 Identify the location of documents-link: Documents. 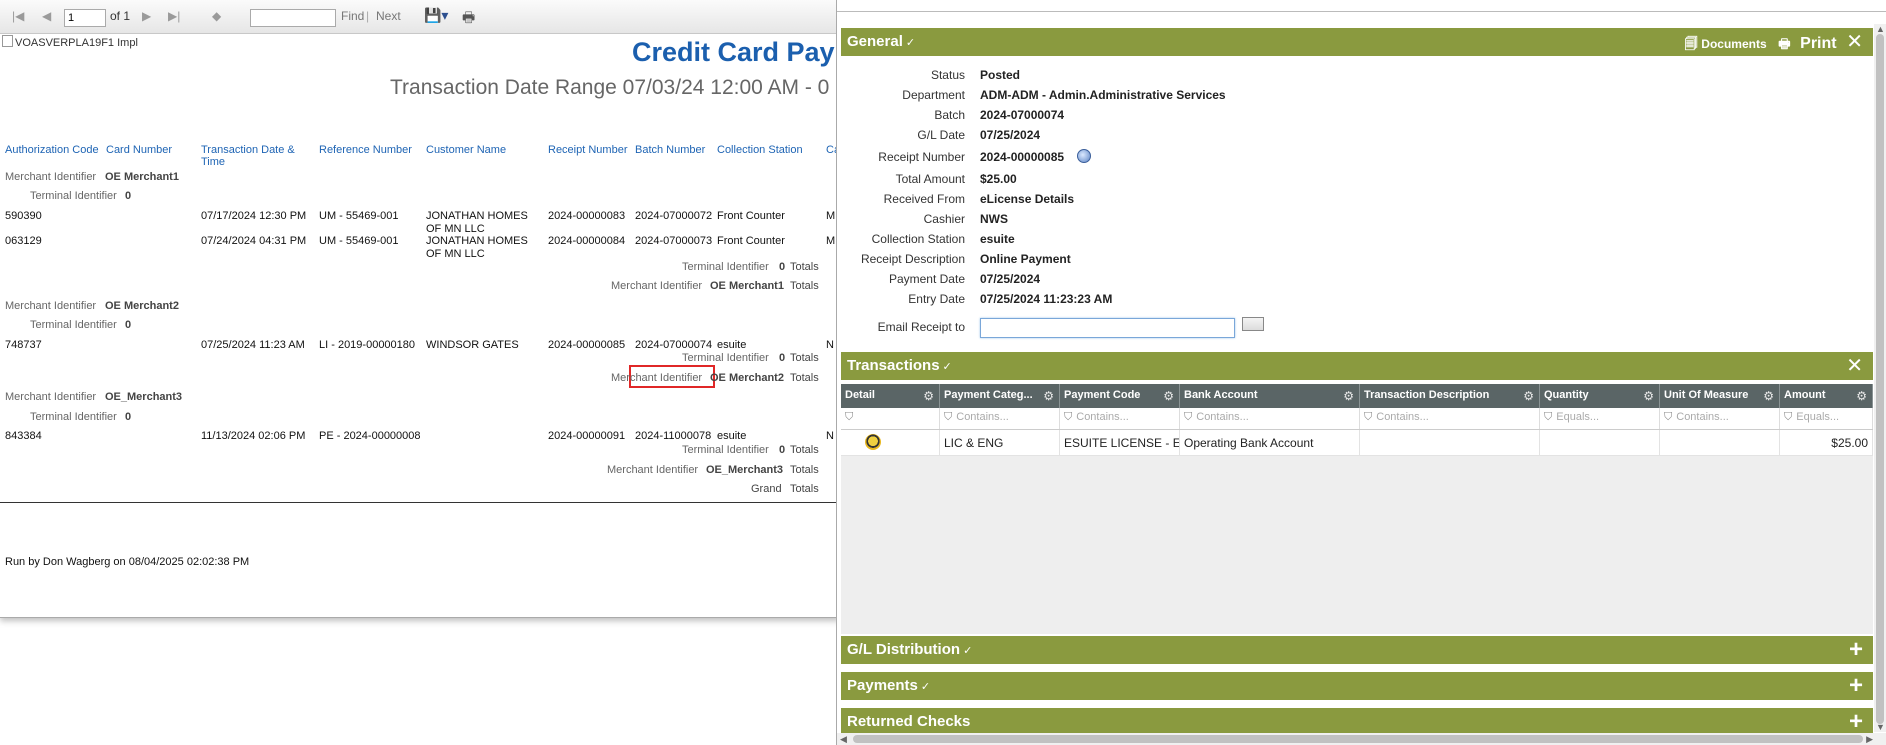
(1733, 44).